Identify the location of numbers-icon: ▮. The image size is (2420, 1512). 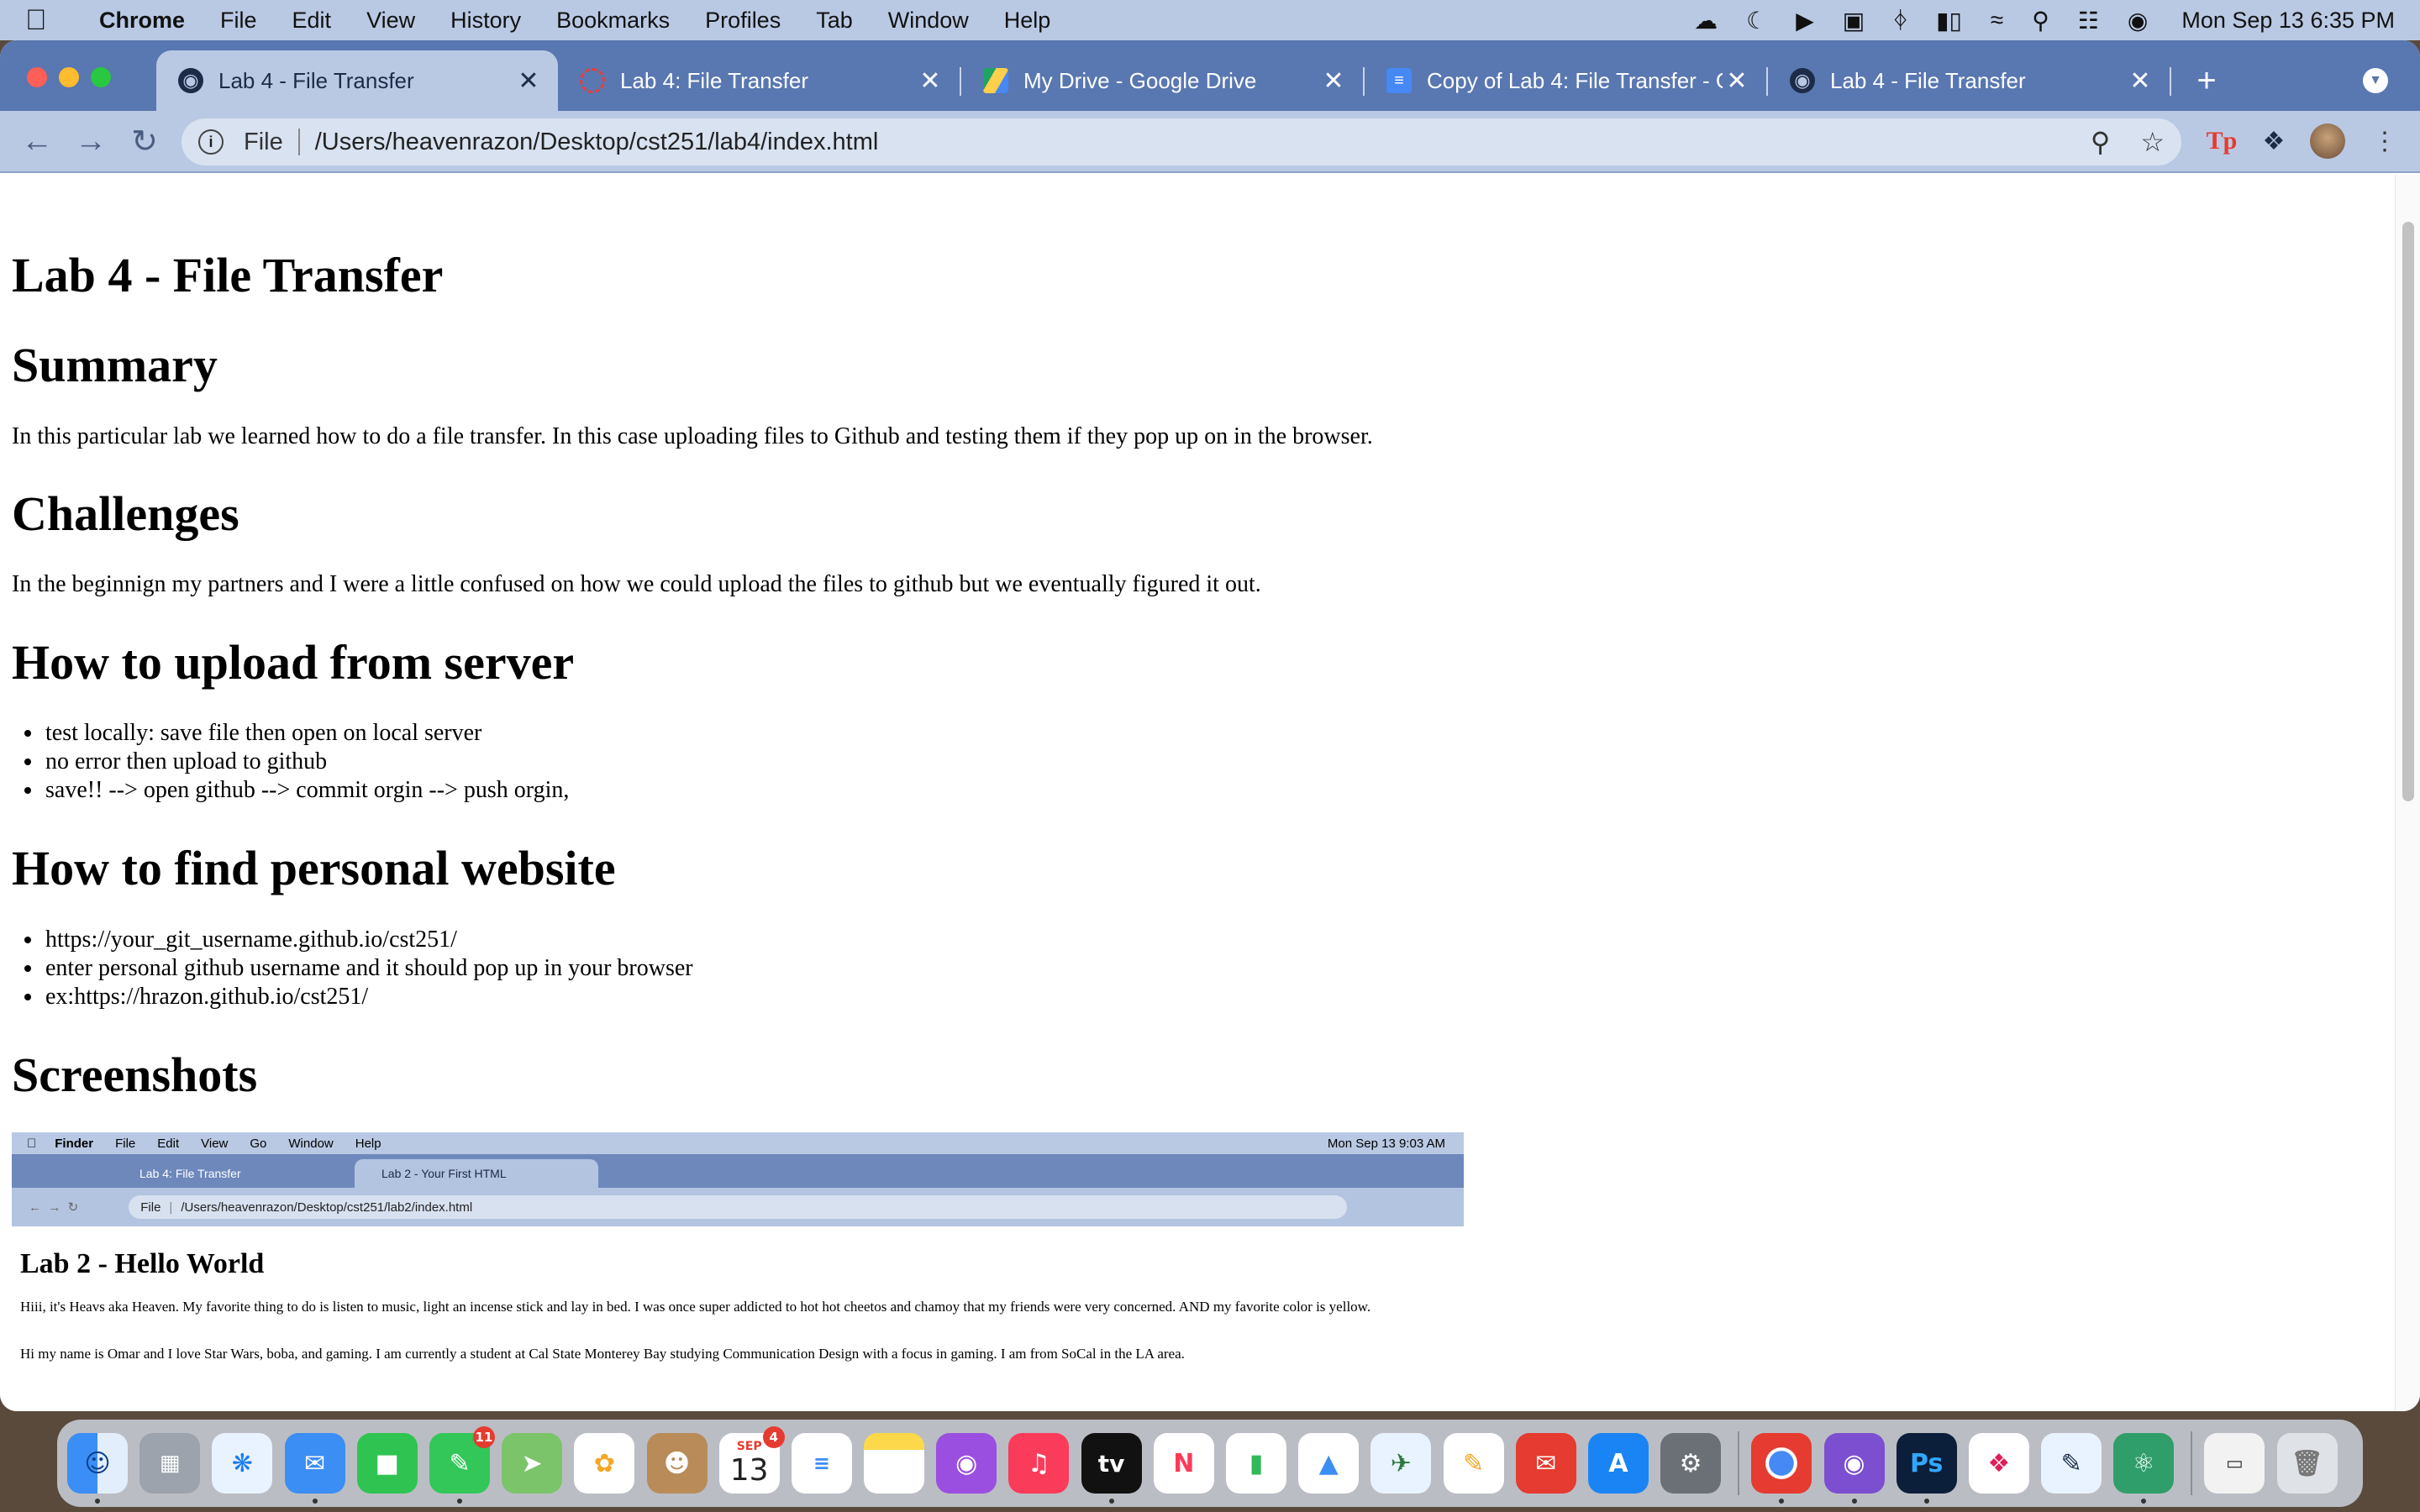
(1256, 1463).